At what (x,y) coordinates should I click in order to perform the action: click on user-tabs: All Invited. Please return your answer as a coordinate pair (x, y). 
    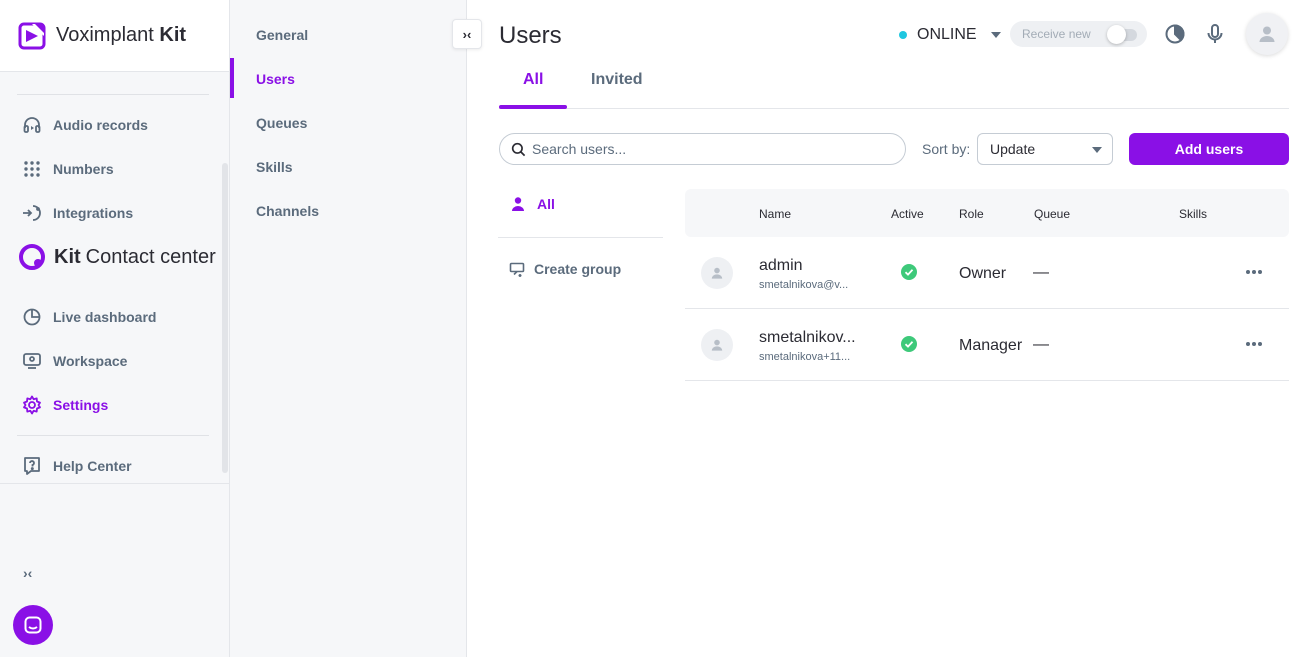
    Looking at the image, I should click on (894, 84).